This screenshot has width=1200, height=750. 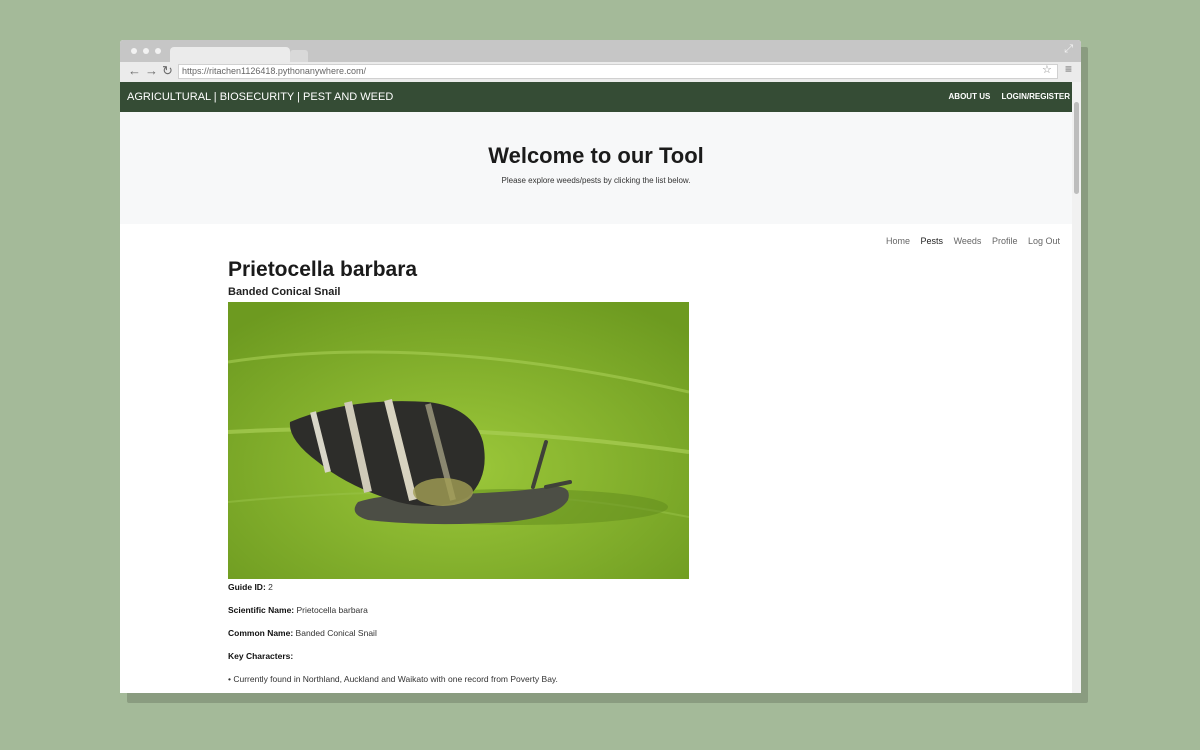 What do you see at coordinates (167, 71) in the screenshot?
I see `reload-icon: ↻` at bounding box center [167, 71].